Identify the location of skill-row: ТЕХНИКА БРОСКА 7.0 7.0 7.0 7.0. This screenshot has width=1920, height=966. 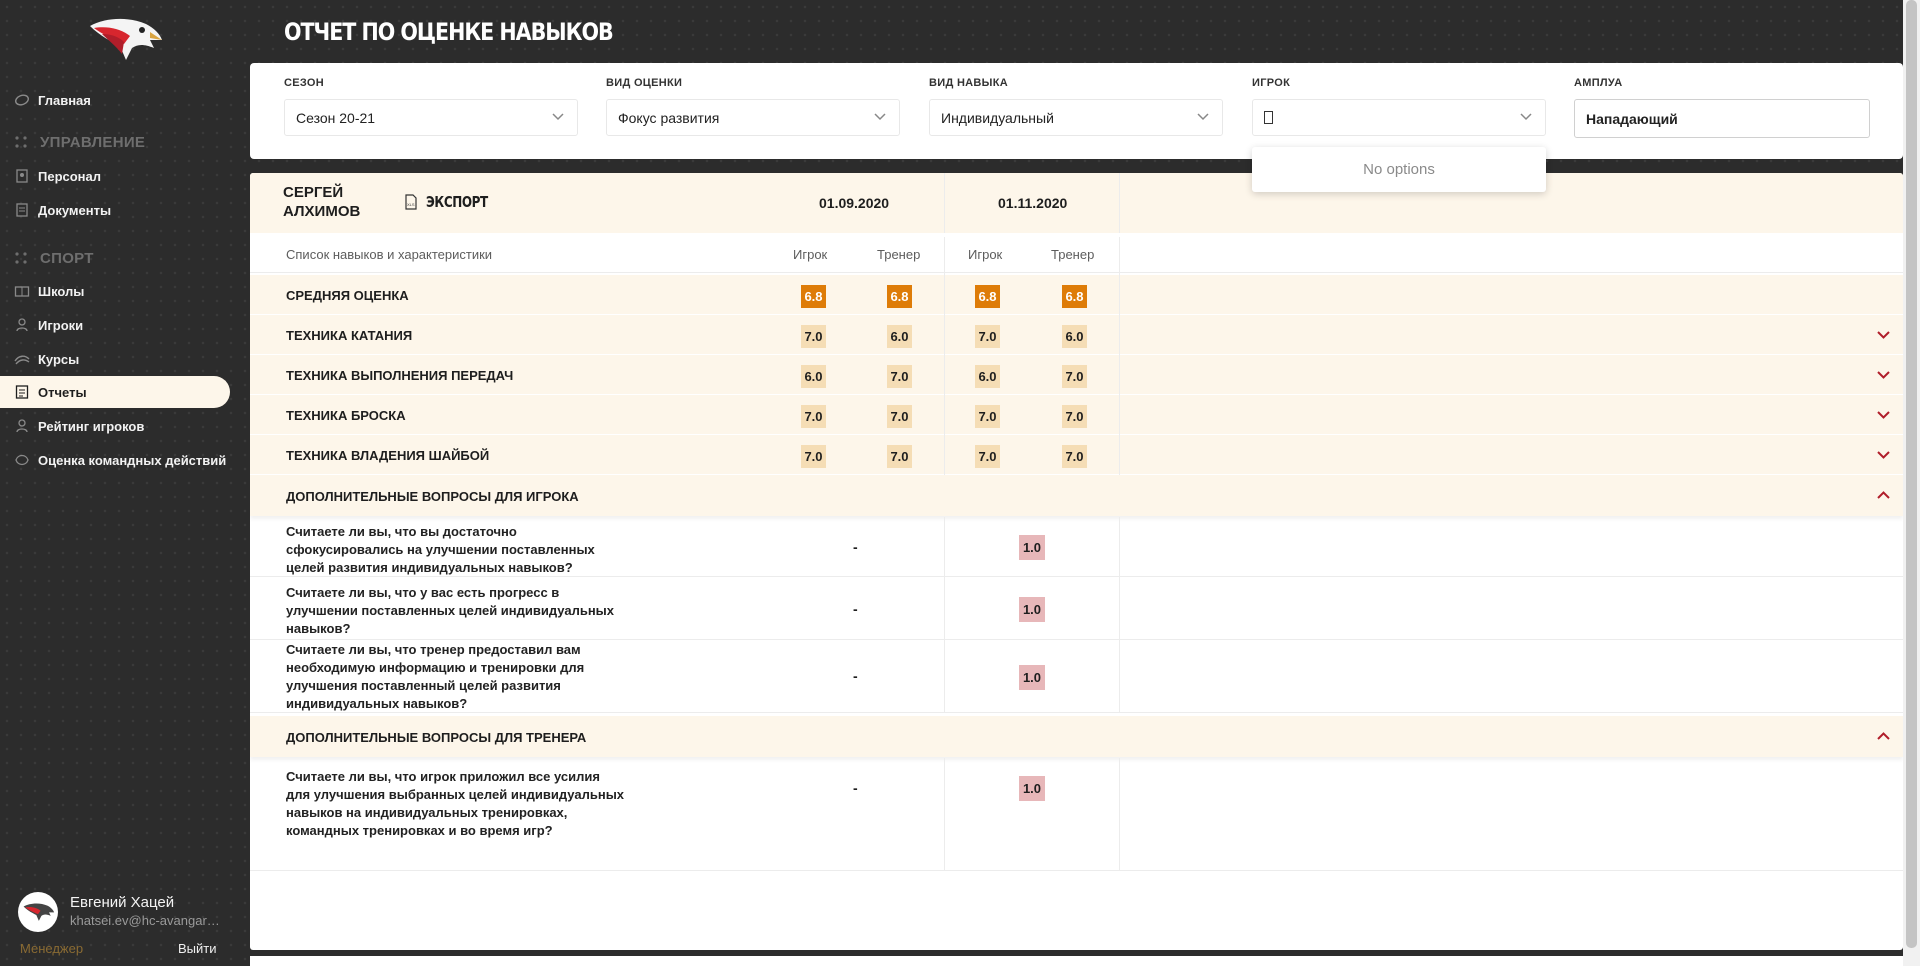
(1076, 415).